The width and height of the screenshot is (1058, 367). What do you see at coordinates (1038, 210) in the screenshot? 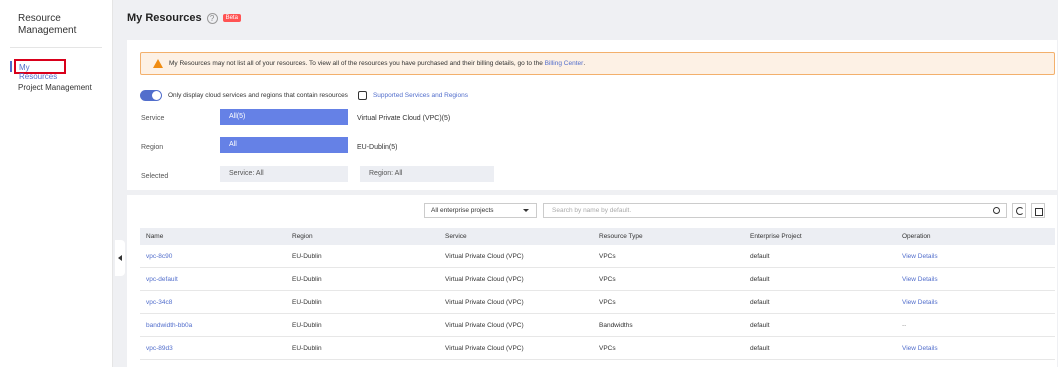
I see `export-icon` at bounding box center [1038, 210].